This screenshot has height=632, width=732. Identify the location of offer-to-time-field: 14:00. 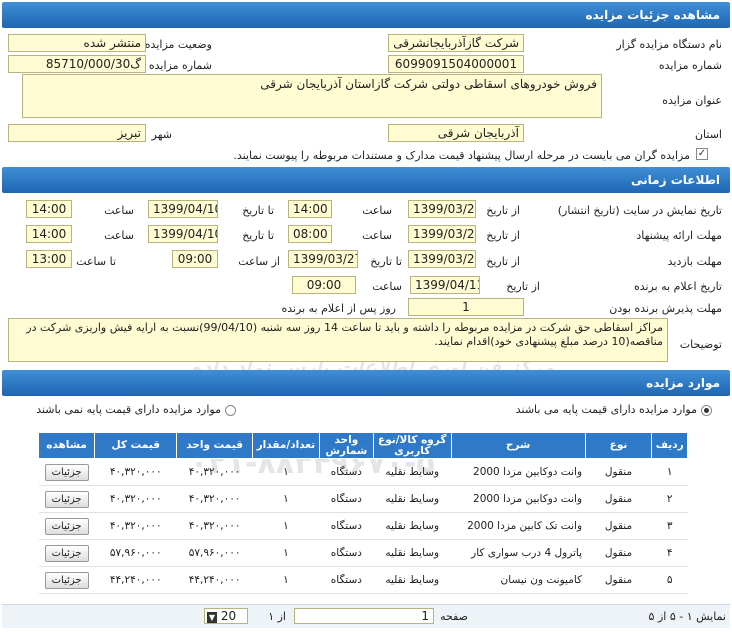
(49, 234).